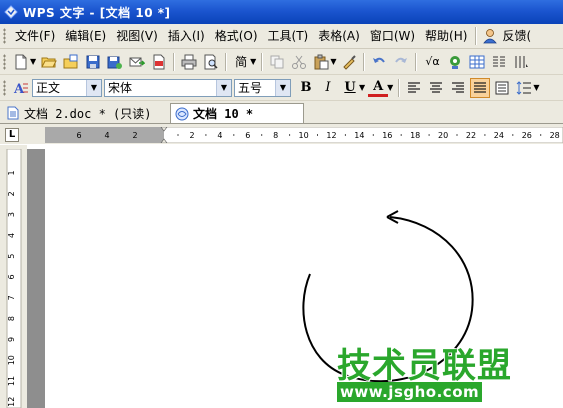 This screenshot has width=563, height=408. I want to click on columns-button, so click(499, 62).